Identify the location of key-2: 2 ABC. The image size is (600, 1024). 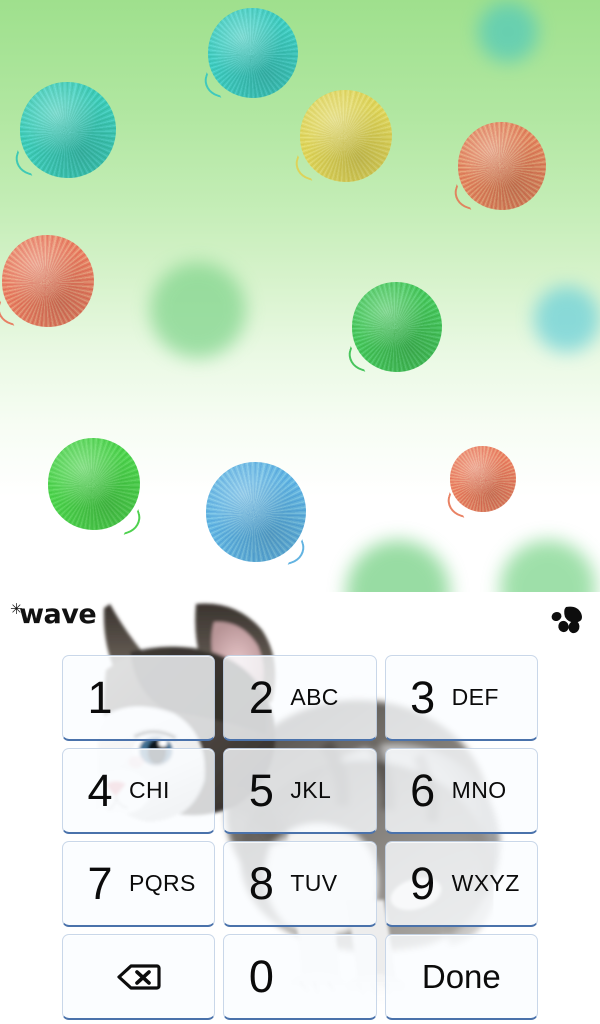
(300, 698).